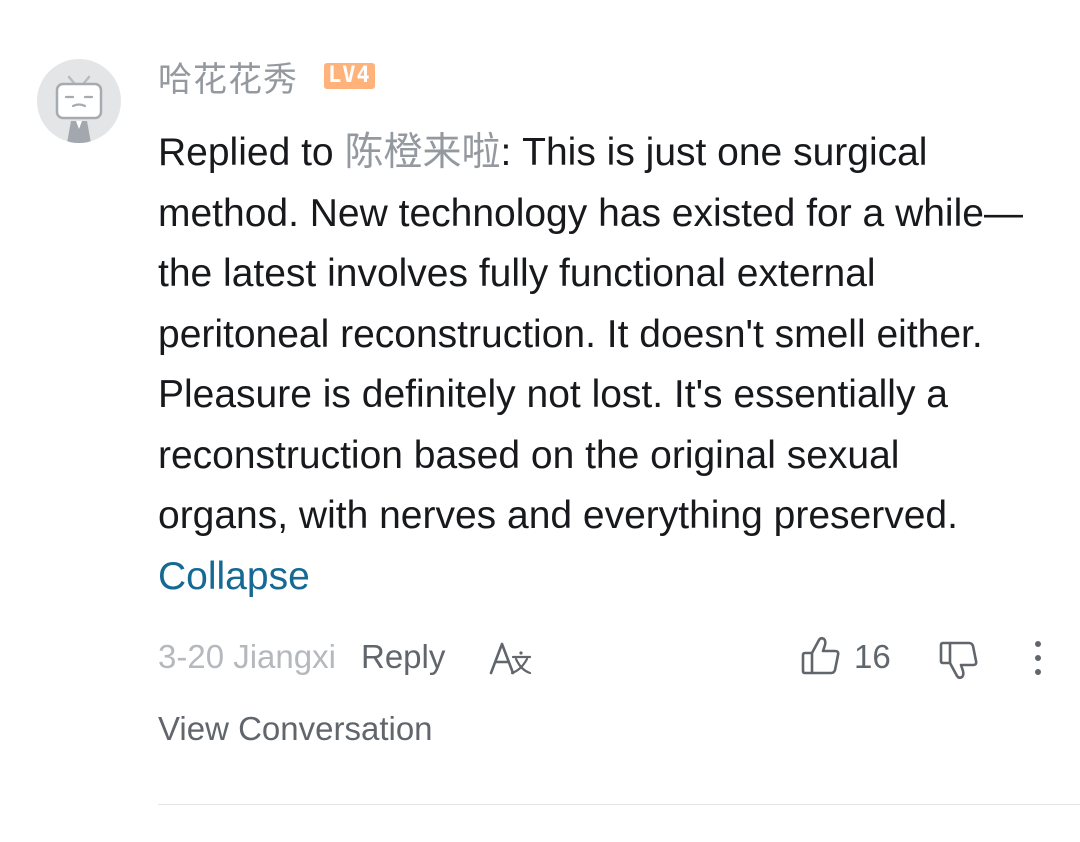  What do you see at coordinates (422, 152) in the screenshot?
I see `reply-target-user: 陈橙来啦` at bounding box center [422, 152].